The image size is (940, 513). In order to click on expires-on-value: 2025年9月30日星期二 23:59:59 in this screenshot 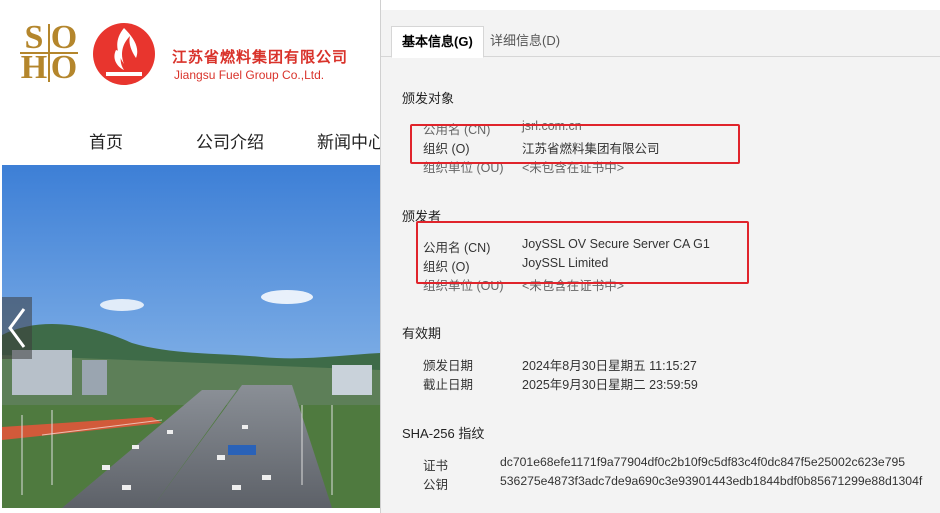, I will do `click(610, 385)`.